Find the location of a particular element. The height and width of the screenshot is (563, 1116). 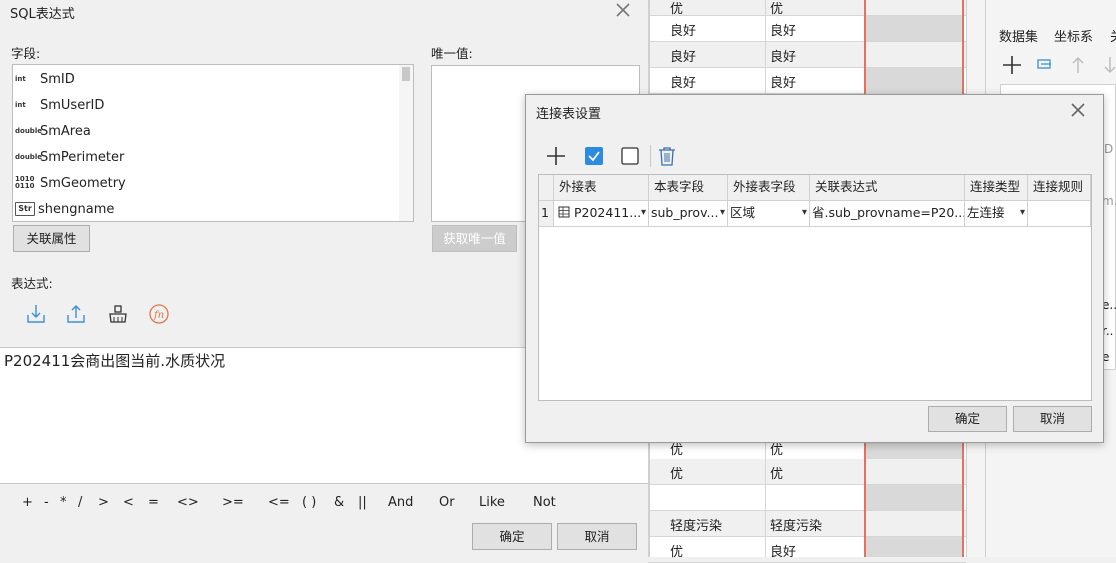

operator-less-equal: <= is located at coordinates (279, 502).